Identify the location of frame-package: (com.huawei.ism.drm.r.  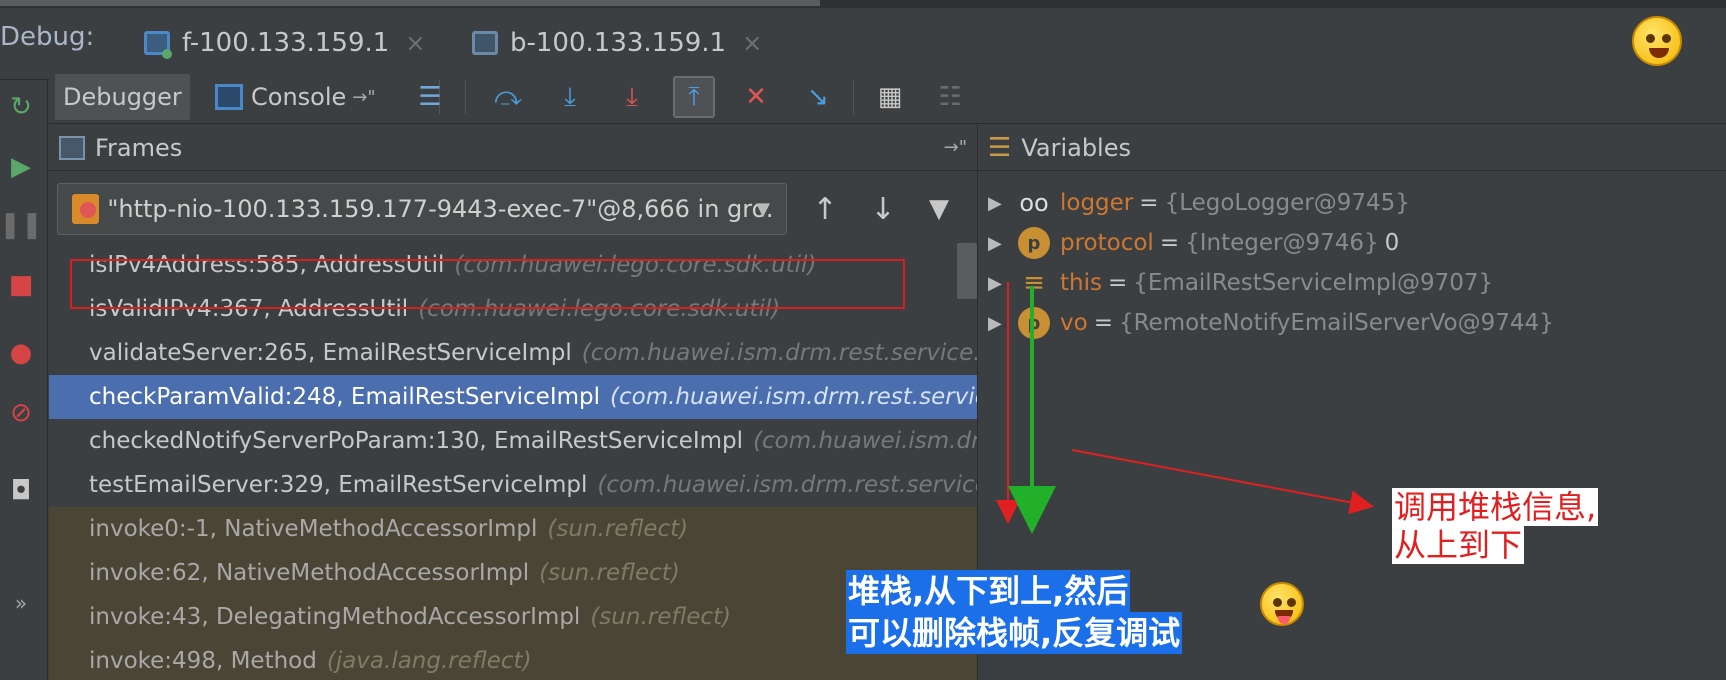
(865, 441).